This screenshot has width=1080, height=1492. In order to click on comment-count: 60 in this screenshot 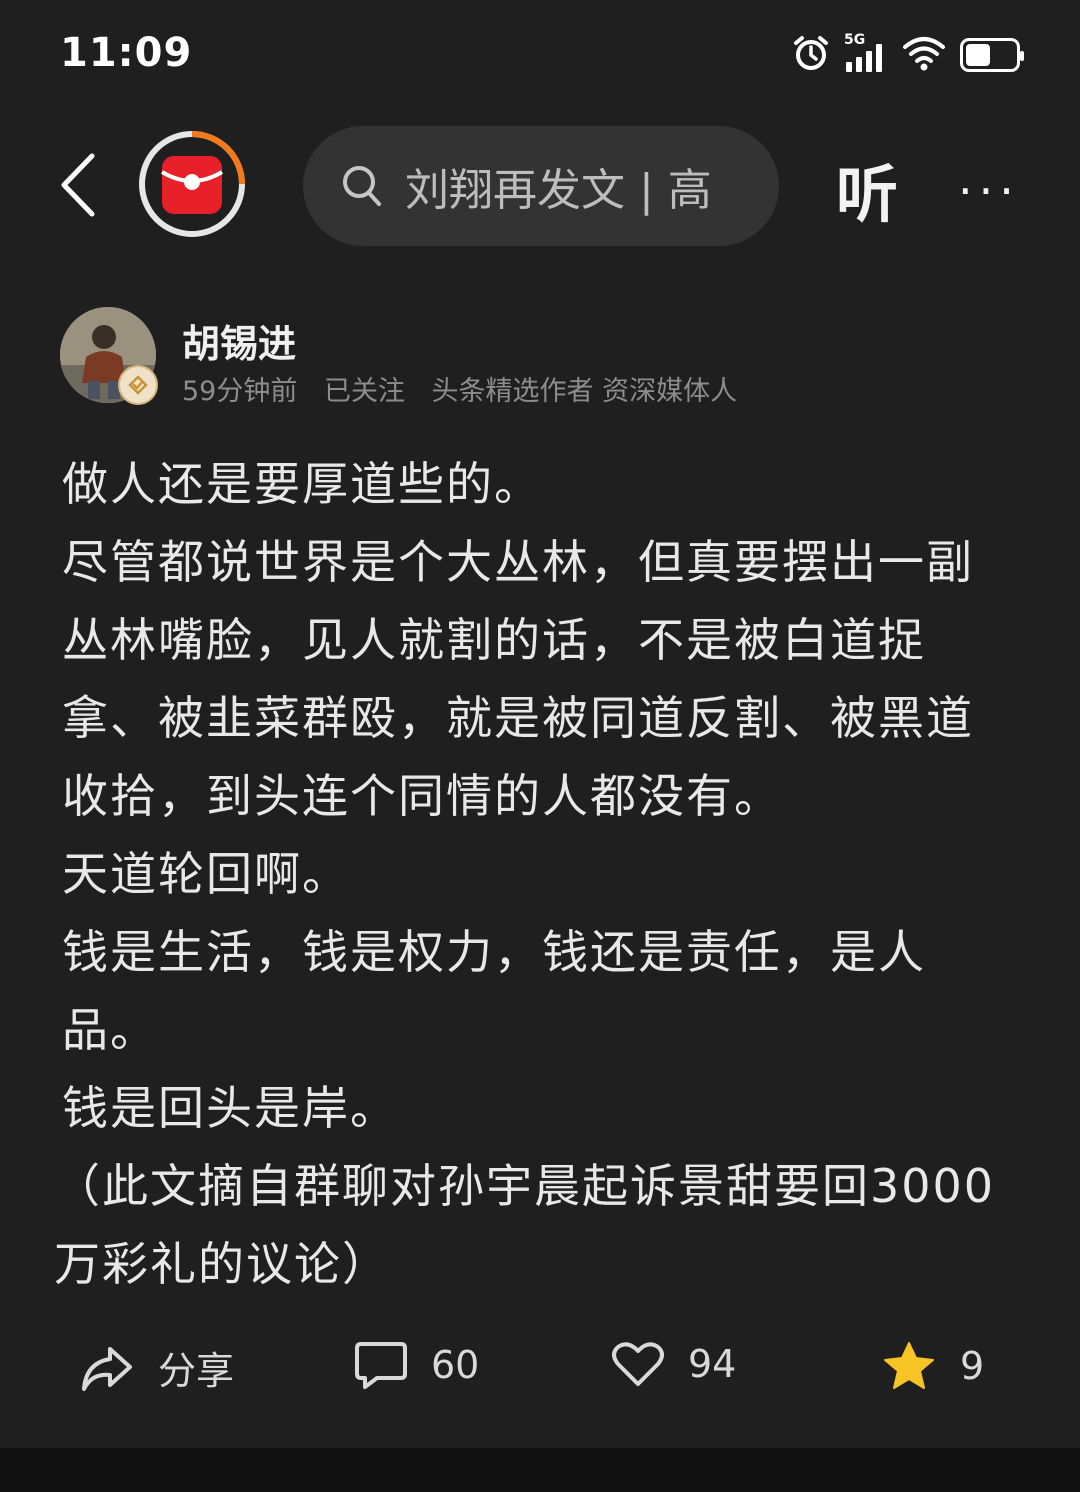, I will do `click(455, 1365)`.